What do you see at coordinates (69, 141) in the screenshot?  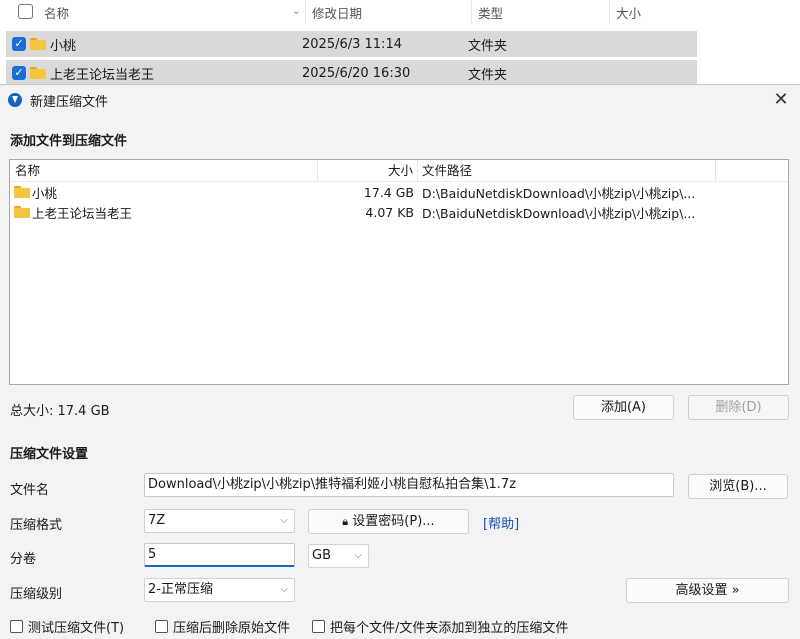 I see `add-files-section-title: 添加文件到压缩文件` at bounding box center [69, 141].